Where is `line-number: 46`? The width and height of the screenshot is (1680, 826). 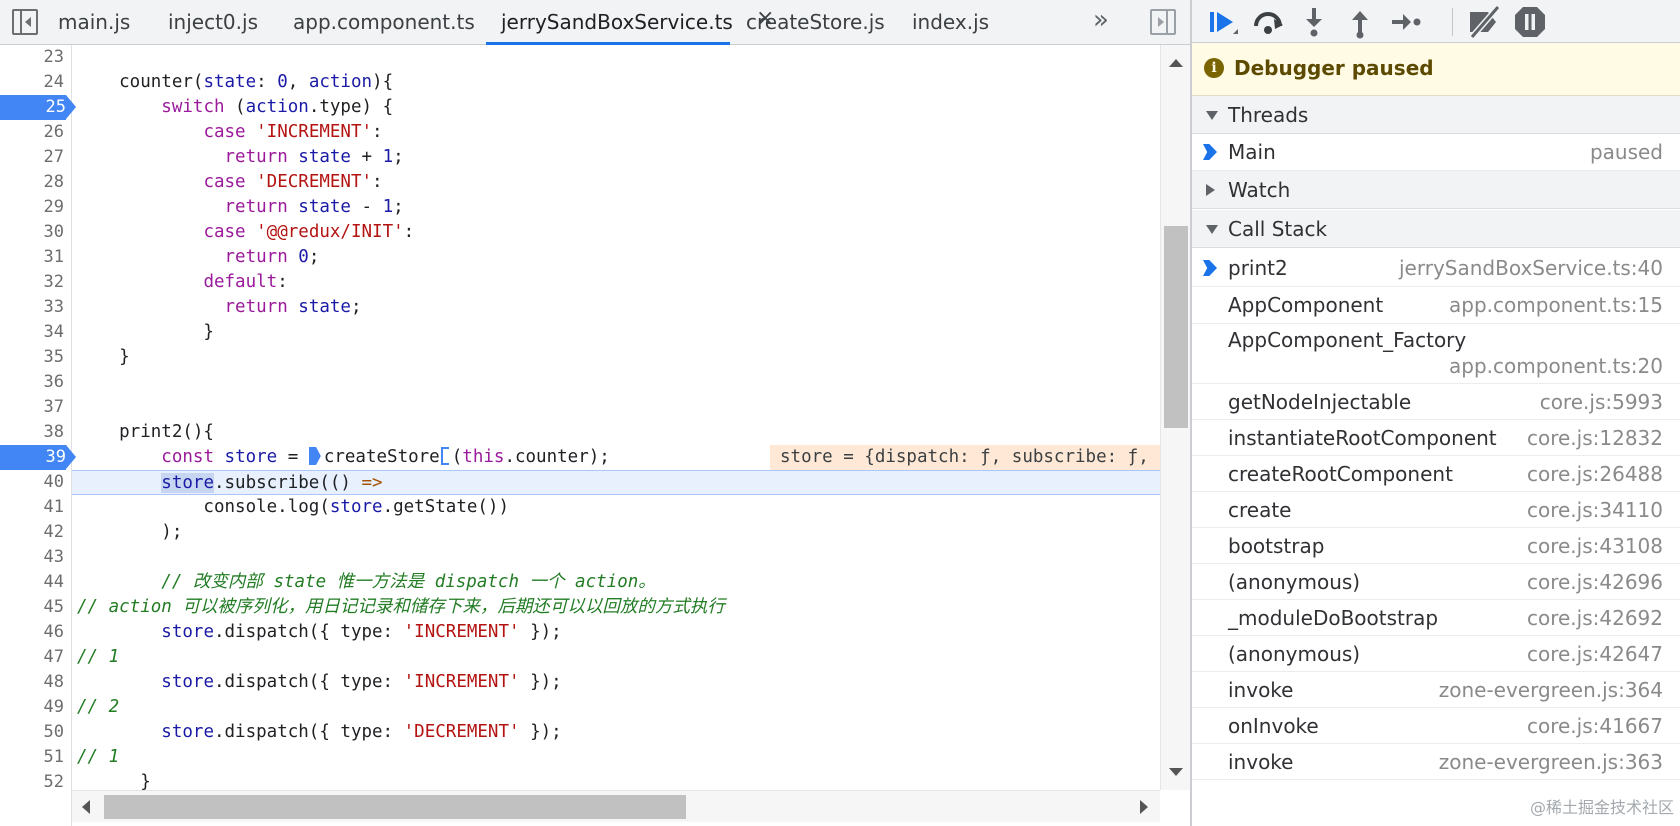
line-number: 46 is located at coordinates (32, 632).